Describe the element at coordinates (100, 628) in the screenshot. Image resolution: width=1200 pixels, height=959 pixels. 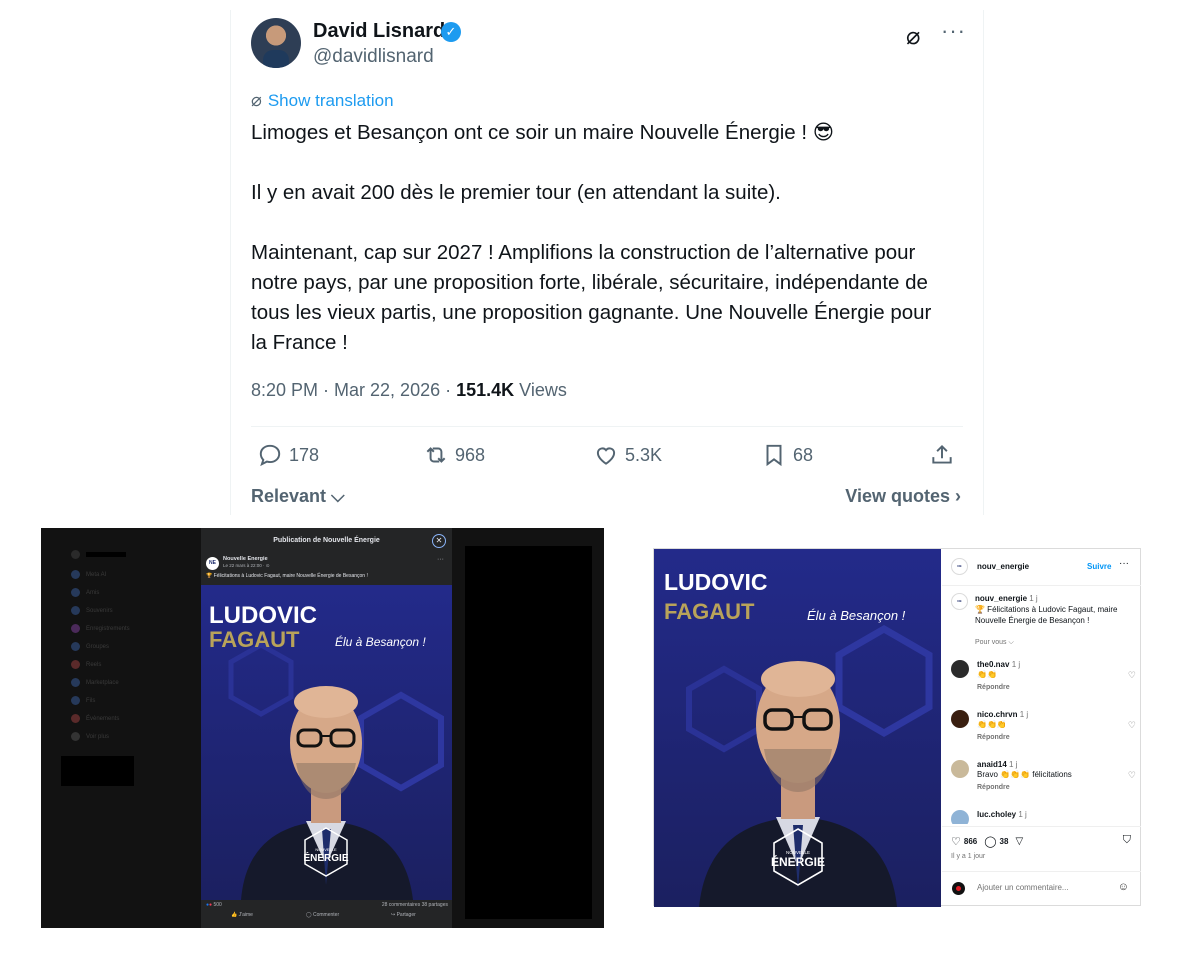
I see `sidebar-item-saved: Enregistrements` at that location.